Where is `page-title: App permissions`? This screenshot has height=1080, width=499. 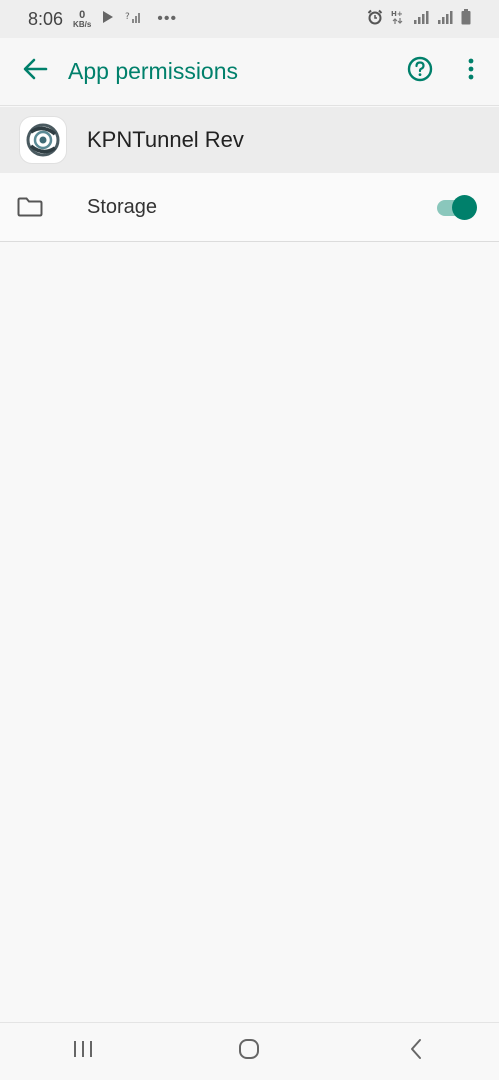 page-title: App permissions is located at coordinates (153, 71).